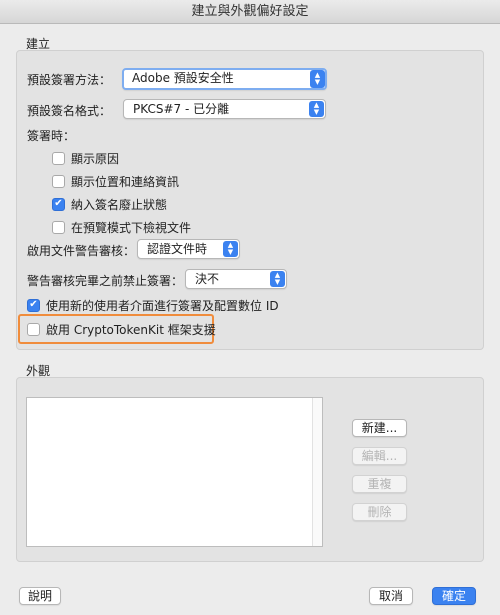 This screenshot has height=615, width=500. What do you see at coordinates (40, 596) in the screenshot?
I see `help-button: 說明` at bounding box center [40, 596].